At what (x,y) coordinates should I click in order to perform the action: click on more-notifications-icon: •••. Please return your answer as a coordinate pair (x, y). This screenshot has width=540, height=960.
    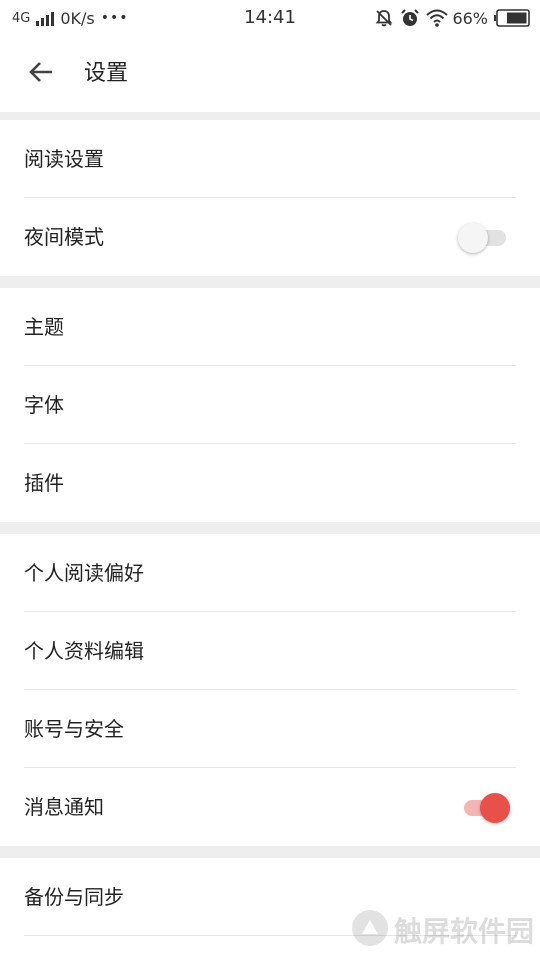
    Looking at the image, I should click on (114, 18).